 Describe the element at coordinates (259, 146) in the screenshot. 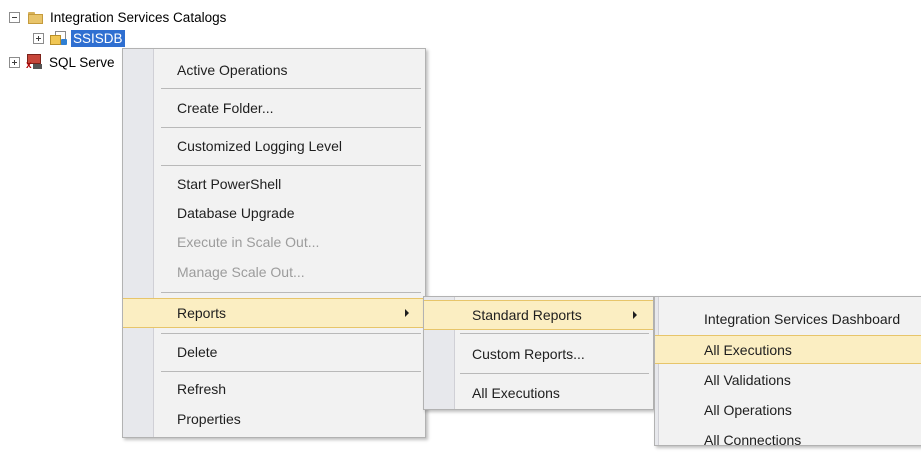

I see `menu-item-label: Customized Logging Level` at that location.